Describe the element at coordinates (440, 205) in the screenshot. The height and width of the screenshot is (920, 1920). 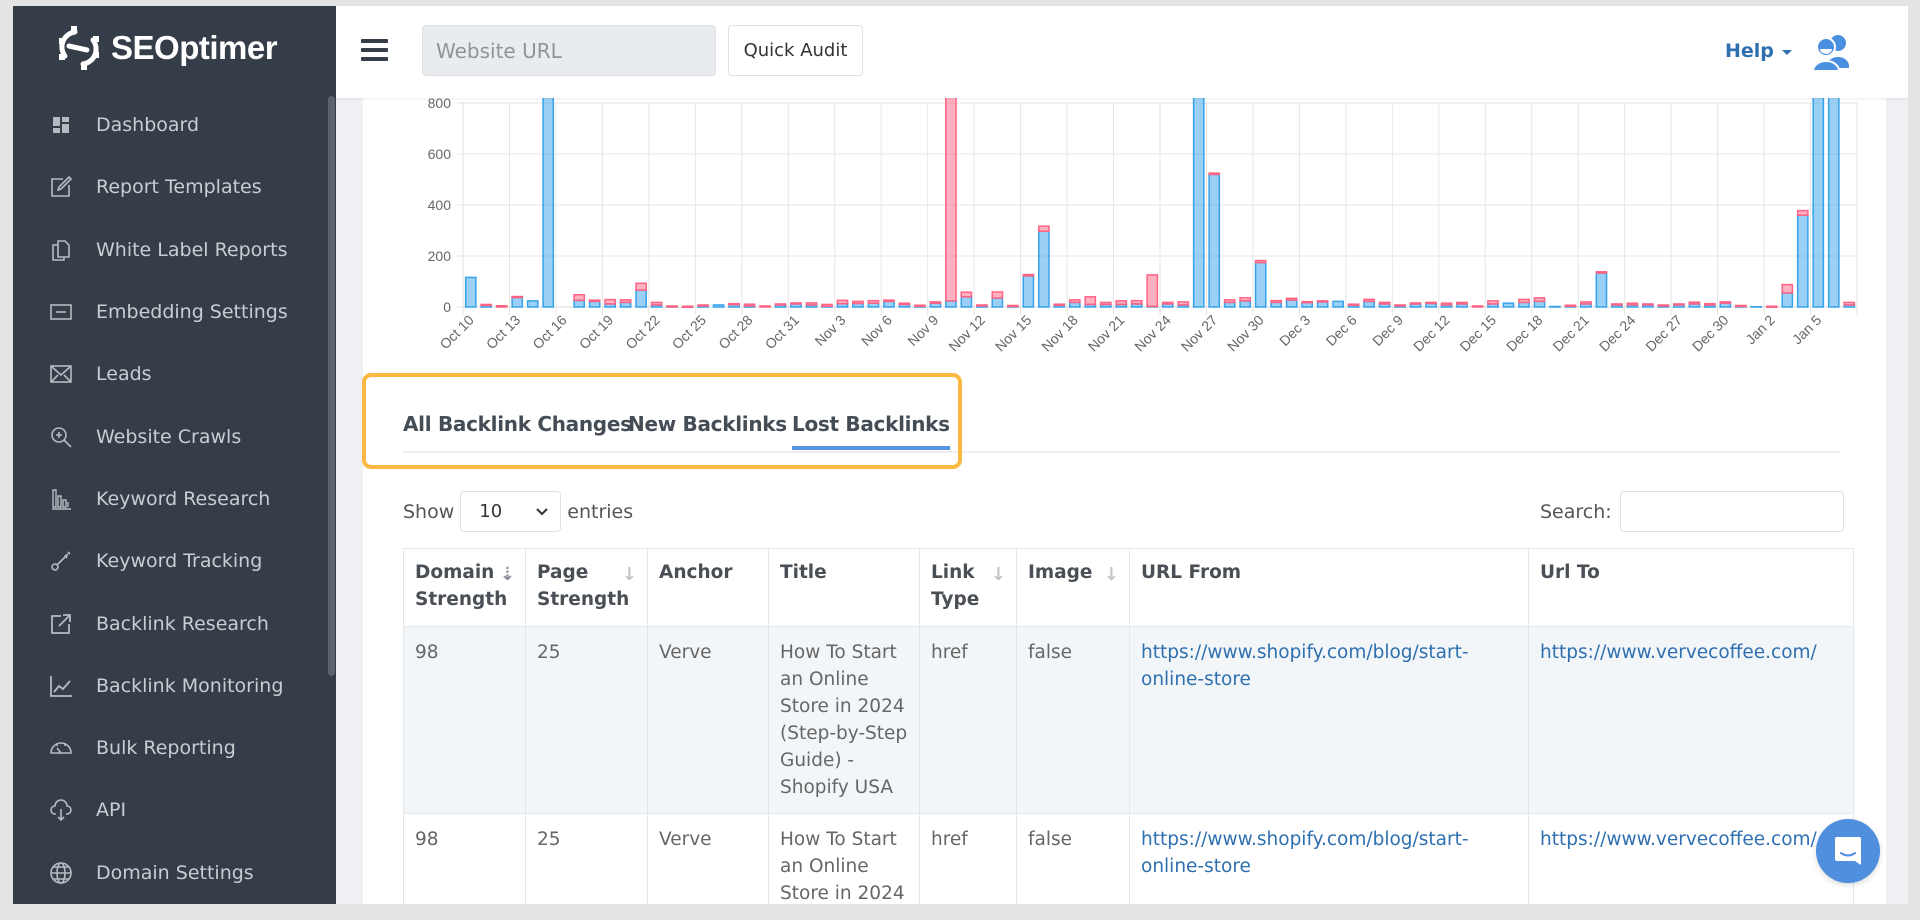
I see `y-tick-label: 400` at that location.